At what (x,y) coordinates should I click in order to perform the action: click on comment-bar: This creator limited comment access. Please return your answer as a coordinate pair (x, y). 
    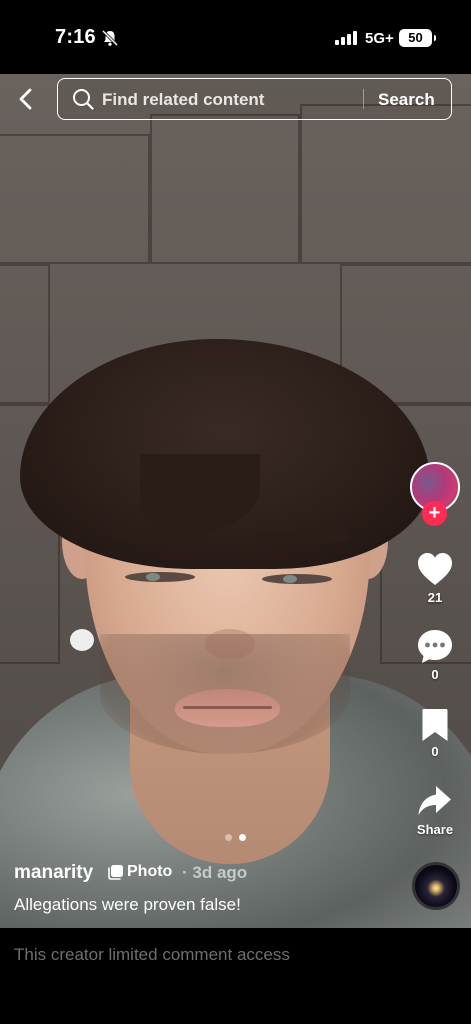
    Looking at the image, I should click on (235, 976).